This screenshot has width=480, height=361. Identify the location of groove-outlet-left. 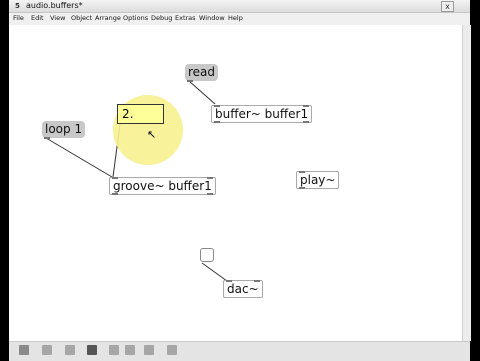
(115, 194).